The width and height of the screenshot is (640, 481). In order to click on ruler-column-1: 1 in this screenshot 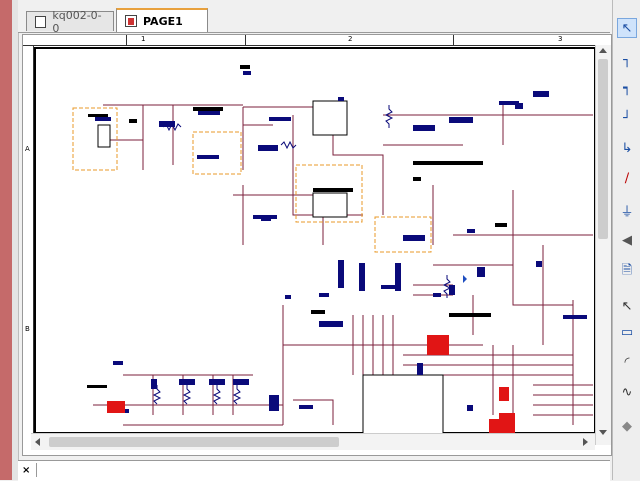, I will do `click(143, 39)`.